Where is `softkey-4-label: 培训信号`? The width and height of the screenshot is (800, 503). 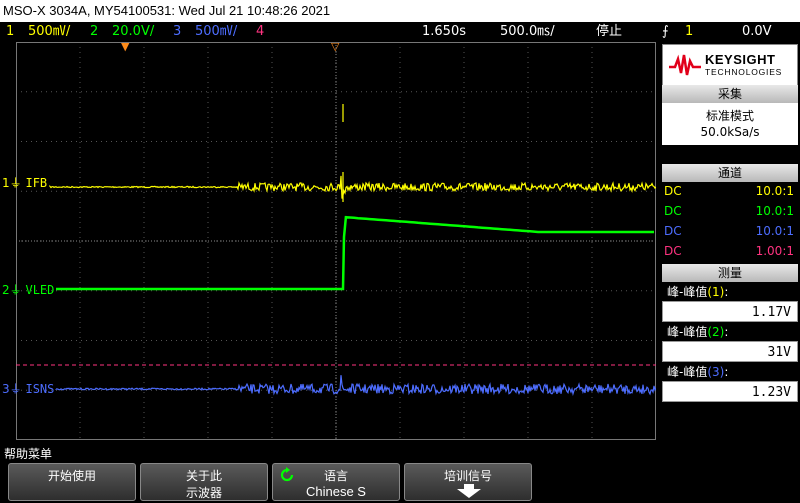
softkey-4-label: 培训信号 is located at coordinates (467, 476).